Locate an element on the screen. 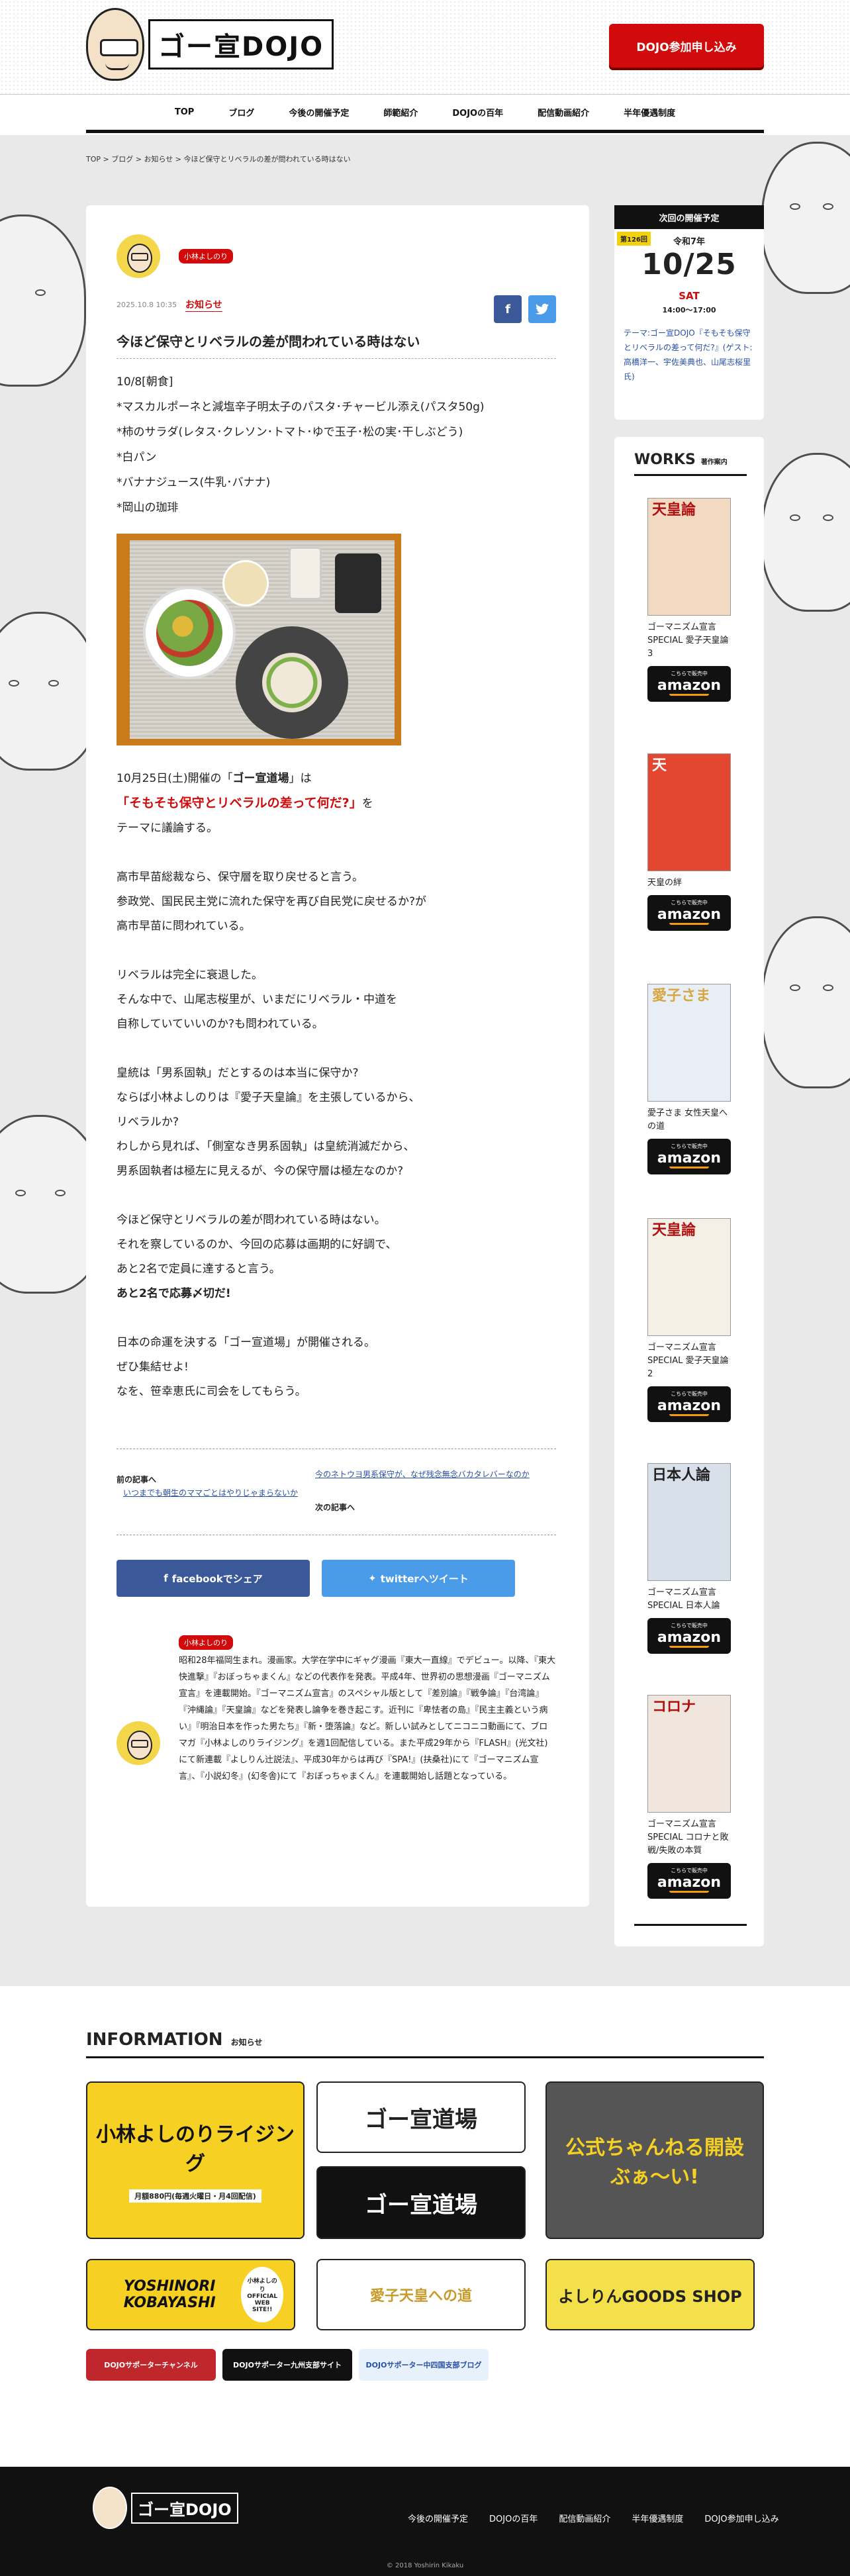  paragraph-line: テーマに議論する。 is located at coordinates (167, 828).